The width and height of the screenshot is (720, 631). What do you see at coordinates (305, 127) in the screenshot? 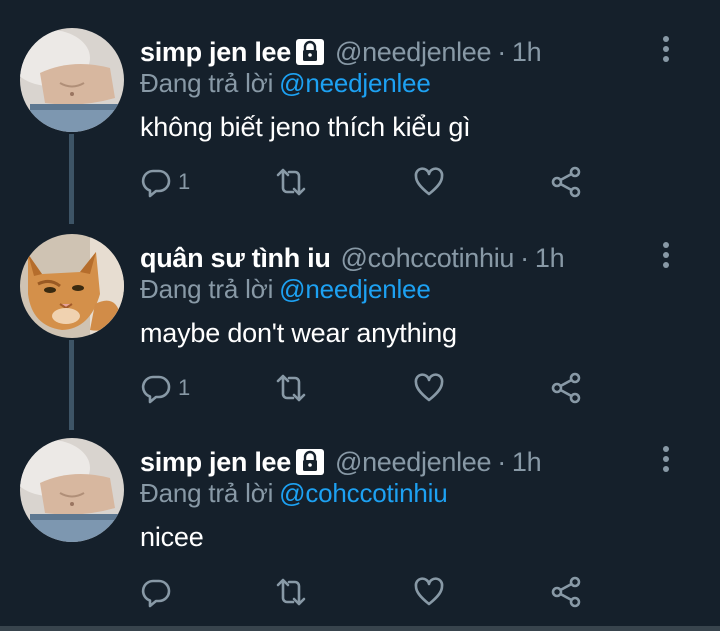
I see `tweet-text: không biết jeno thích kiểu gì` at bounding box center [305, 127].